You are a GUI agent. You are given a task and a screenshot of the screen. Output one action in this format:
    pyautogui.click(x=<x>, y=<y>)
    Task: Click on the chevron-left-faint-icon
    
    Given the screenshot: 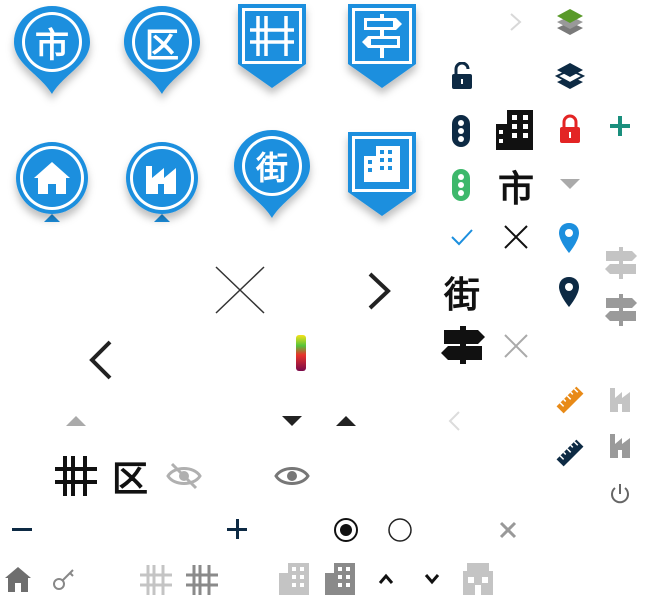 What is the action you would take?
    pyautogui.click(x=454, y=421)
    